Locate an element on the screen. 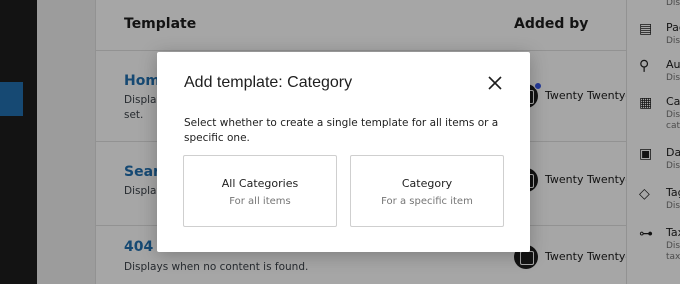 This screenshot has height=284, width=680. specific-category-option: Category For a specific item is located at coordinates (427, 191).